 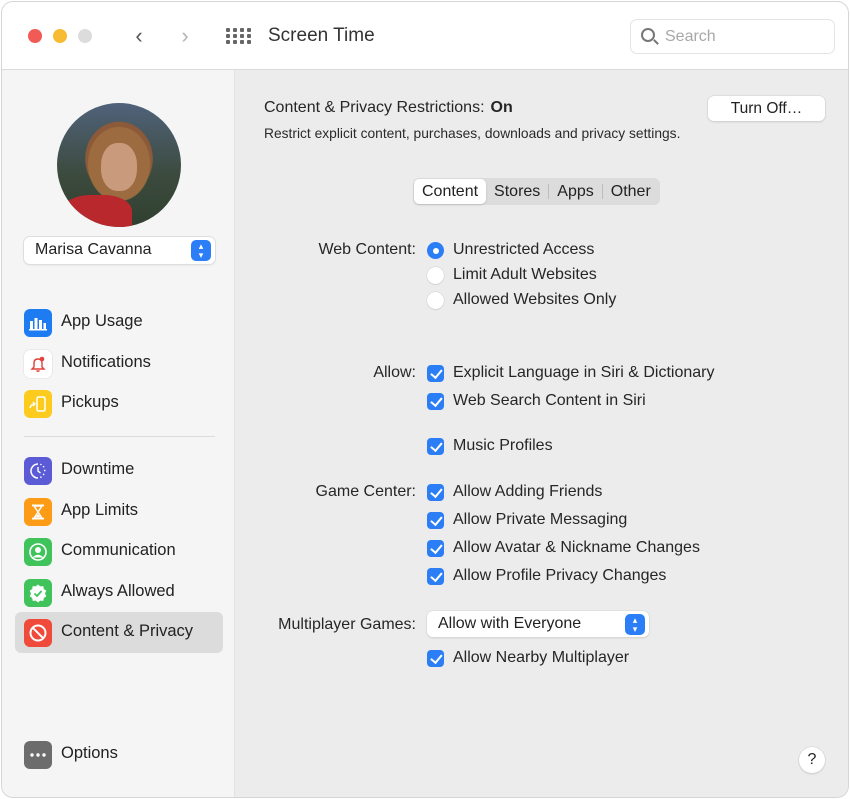 I want to click on bar-chart-icon, so click(x=38, y=323).